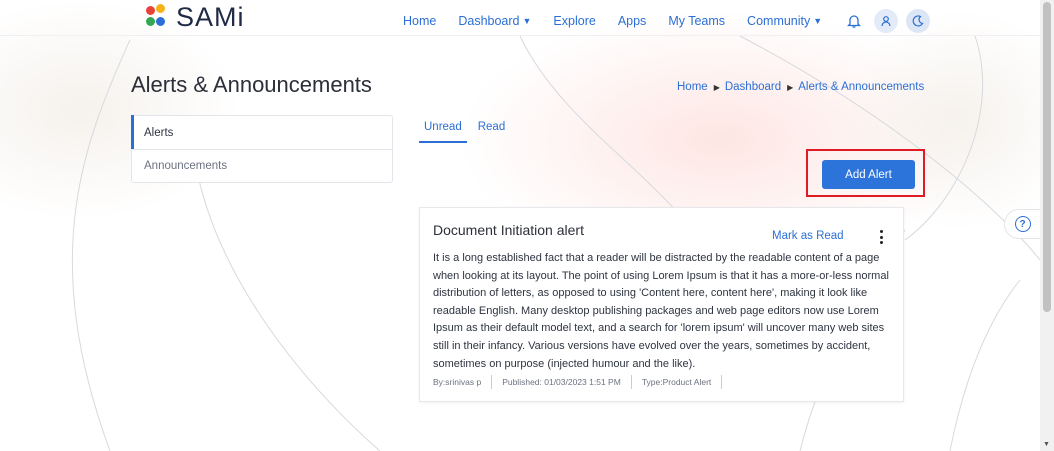  I want to click on side-menu: Alerts Announcements, so click(262, 149).